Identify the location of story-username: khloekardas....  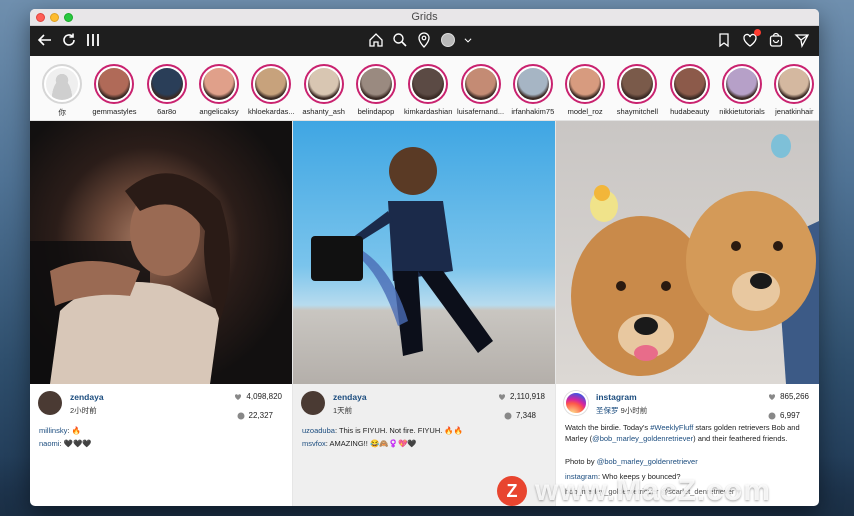
(271, 111).